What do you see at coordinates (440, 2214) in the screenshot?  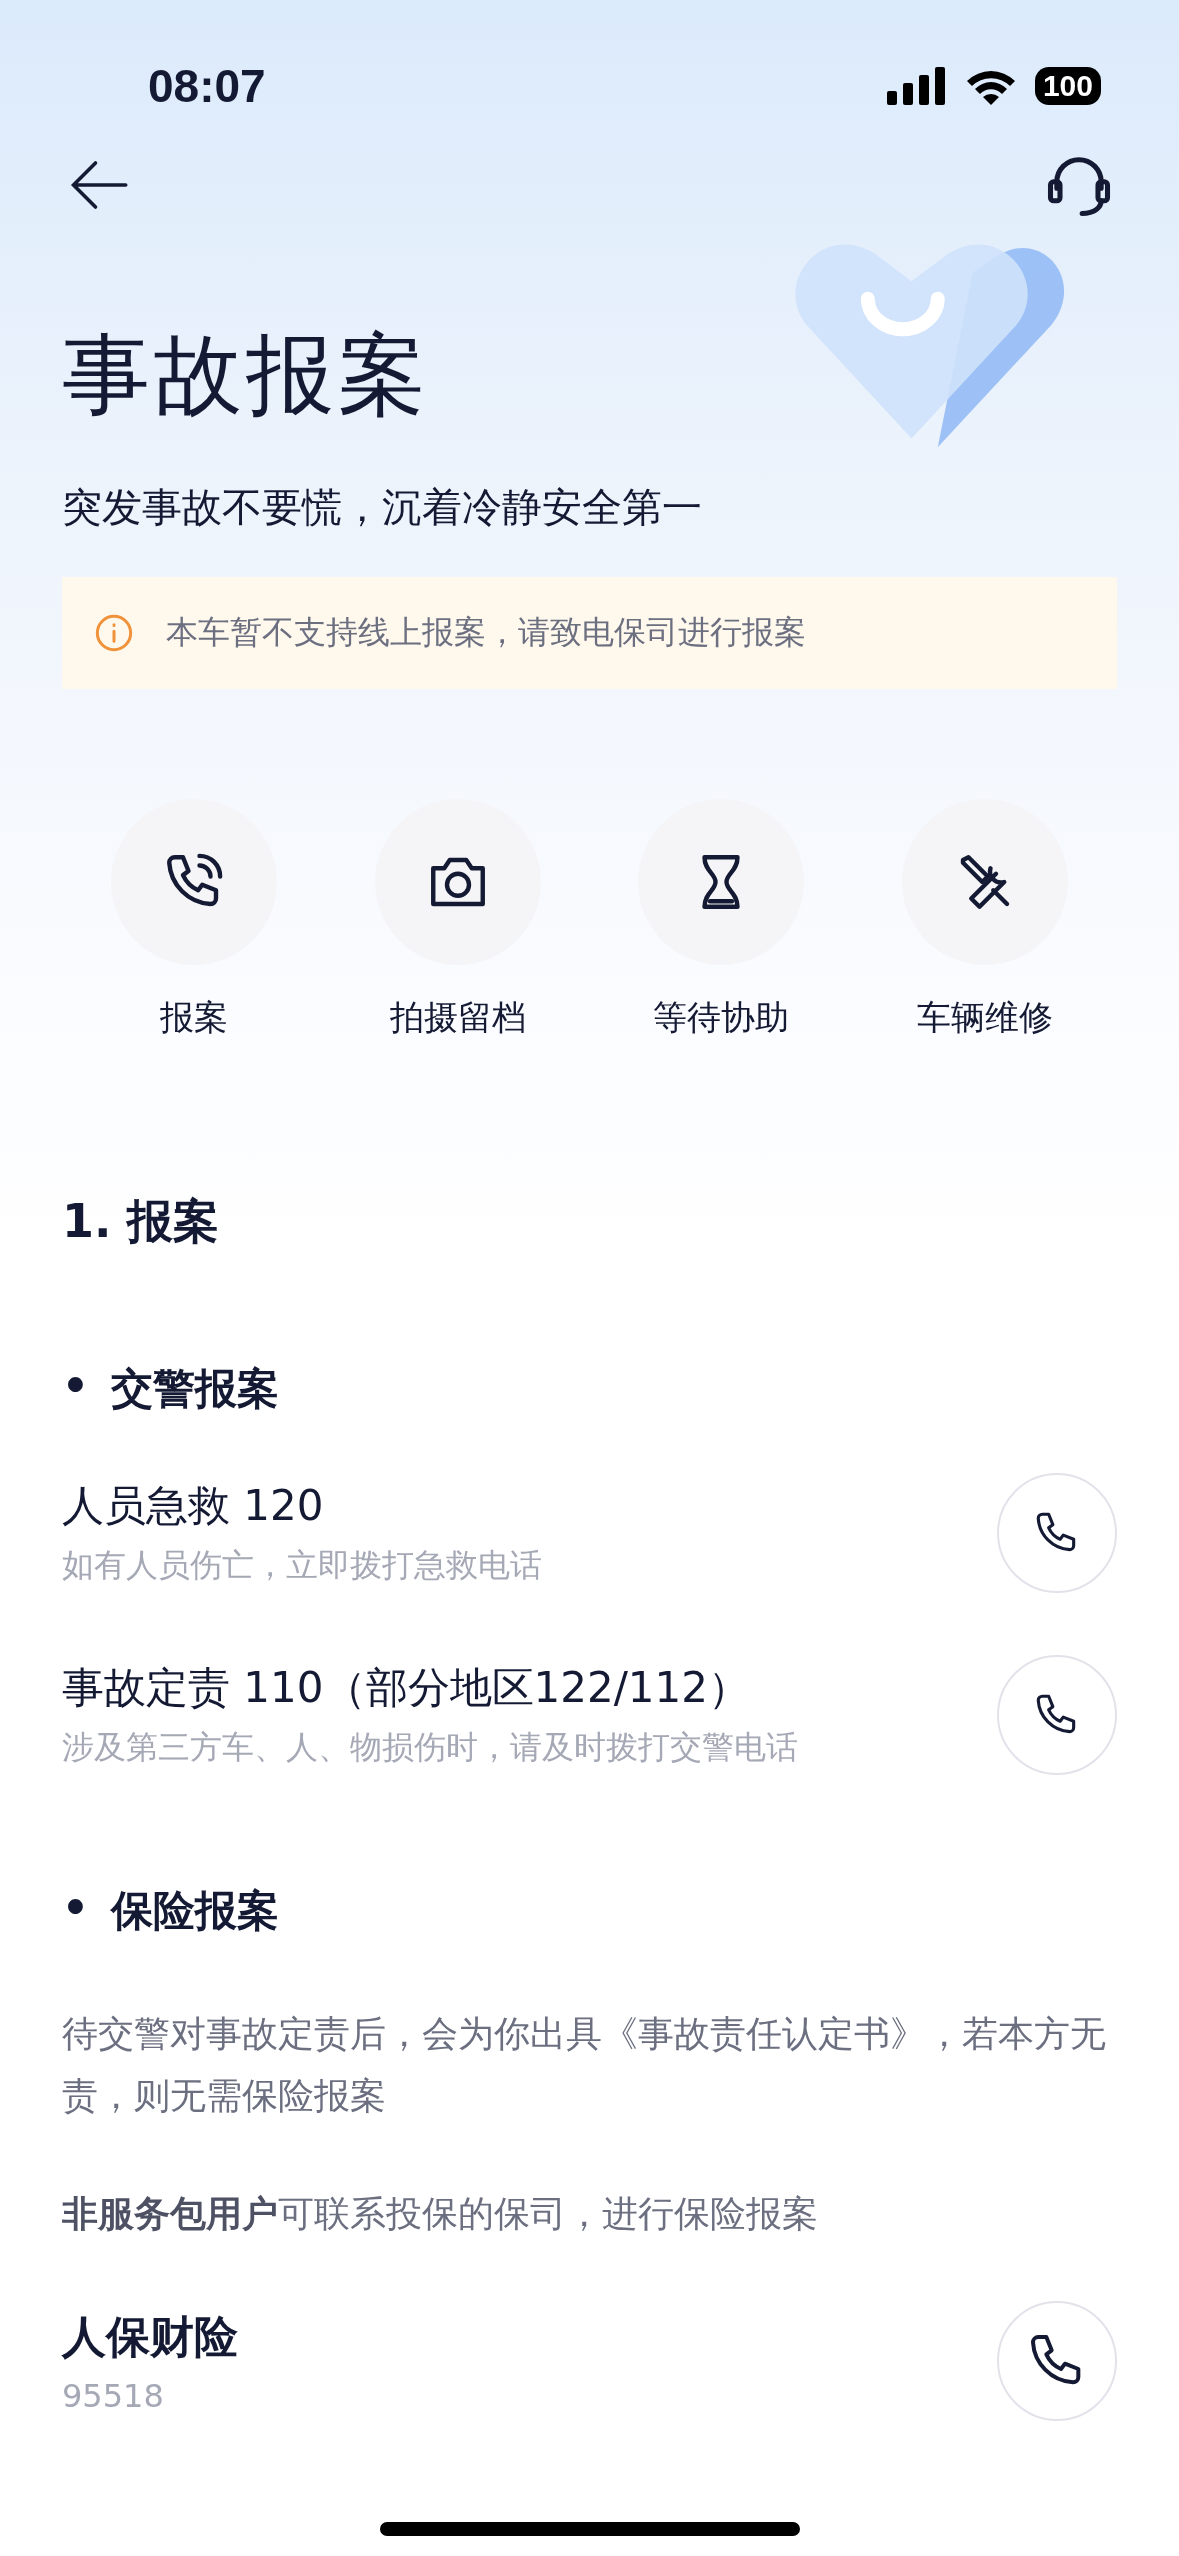 I see `info-paragraph: 非服务包用户可联系投保的保司，进行保险报案` at bounding box center [440, 2214].